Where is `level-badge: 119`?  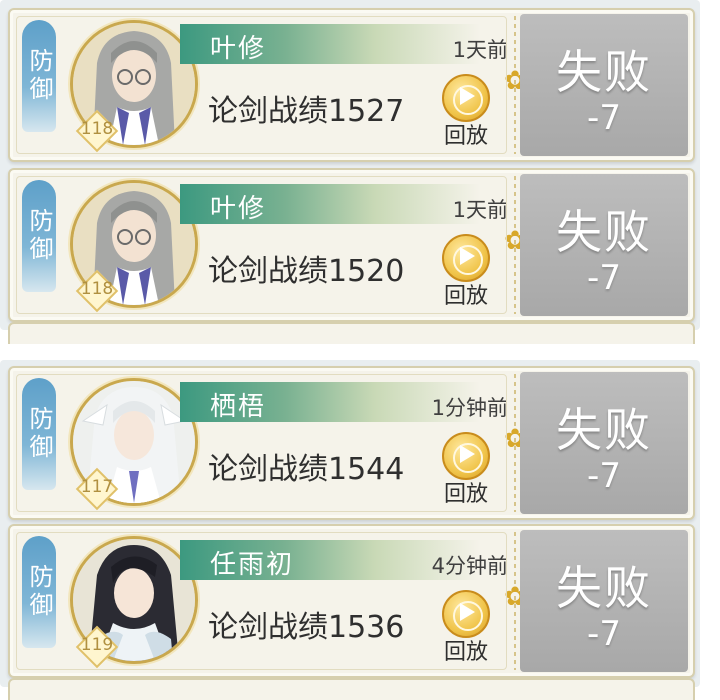
level-badge: 119 is located at coordinates (97, 647).